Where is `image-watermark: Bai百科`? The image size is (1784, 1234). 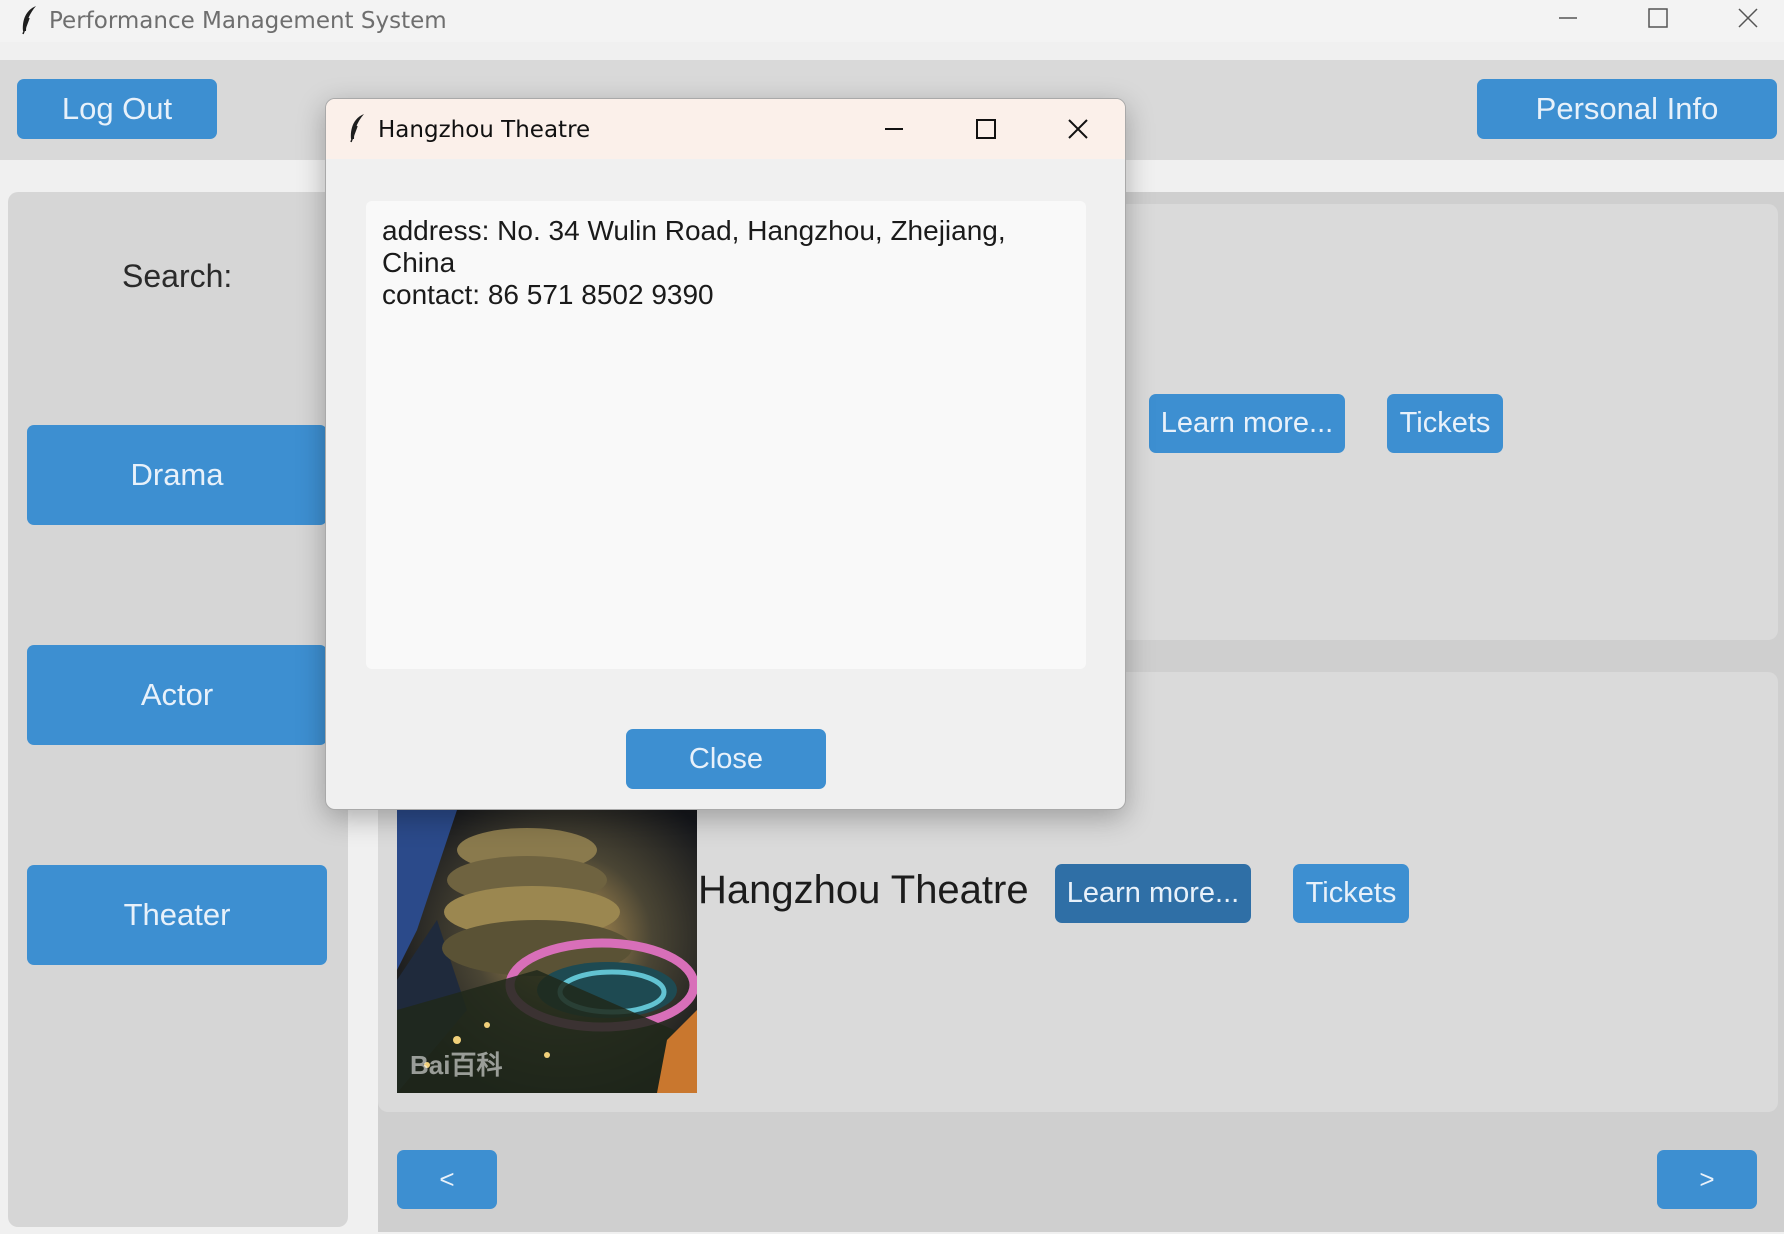
image-watermark: Bai百科 is located at coordinates (456, 1065).